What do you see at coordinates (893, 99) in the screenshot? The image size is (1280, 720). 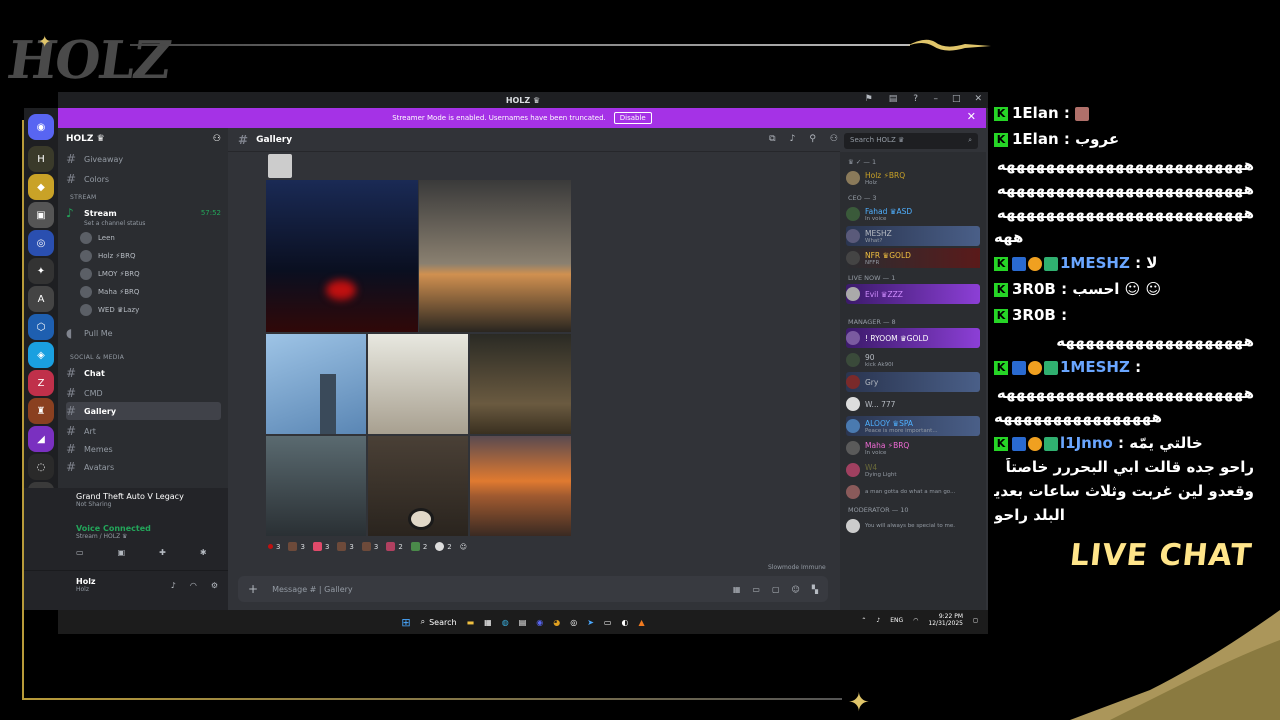 I see `inbox-icon: ▤` at bounding box center [893, 99].